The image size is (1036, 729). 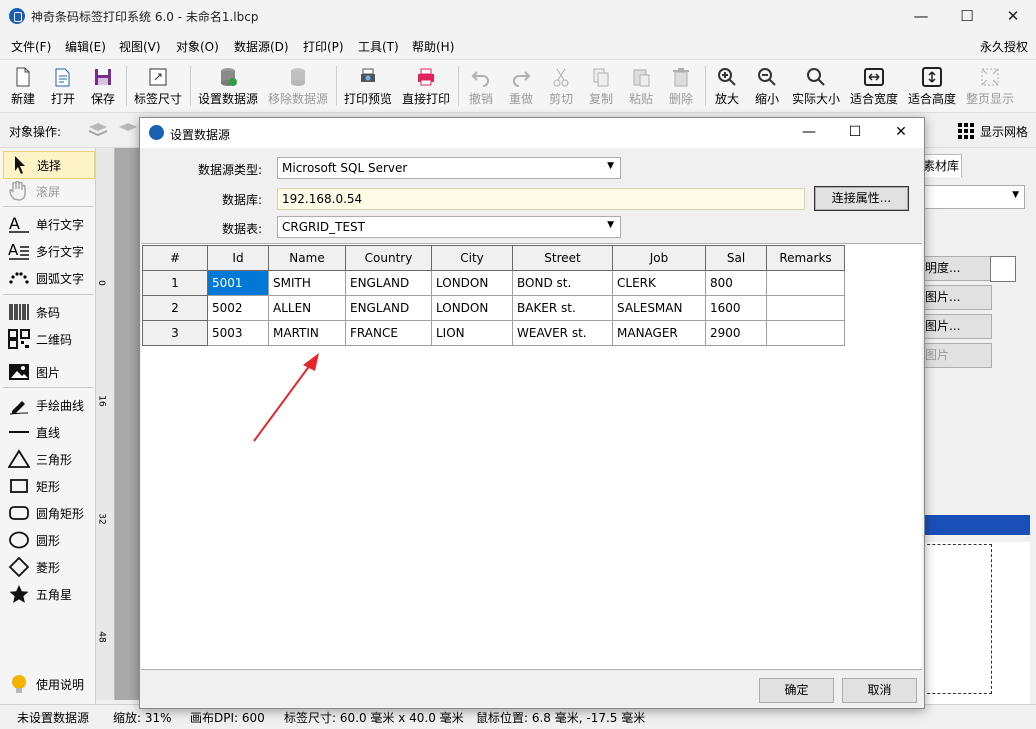 What do you see at coordinates (48, 339) in the screenshot?
I see `tool-qrcode: 二维码` at bounding box center [48, 339].